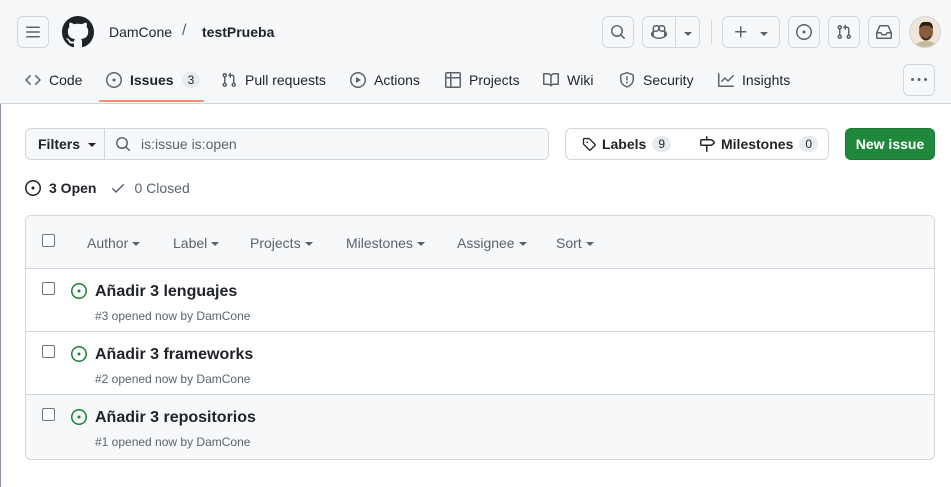  What do you see at coordinates (494, 80) in the screenshot?
I see `tab-label: Projects` at bounding box center [494, 80].